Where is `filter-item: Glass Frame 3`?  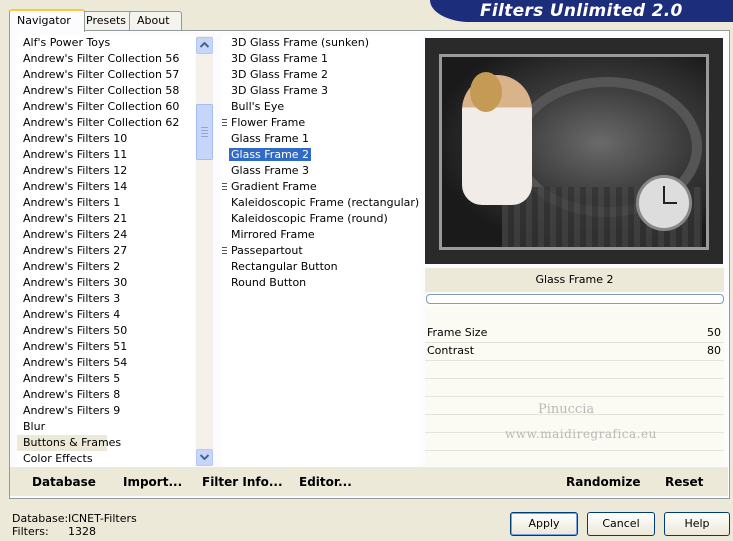 filter-item: Glass Frame 3 is located at coordinates (321, 171).